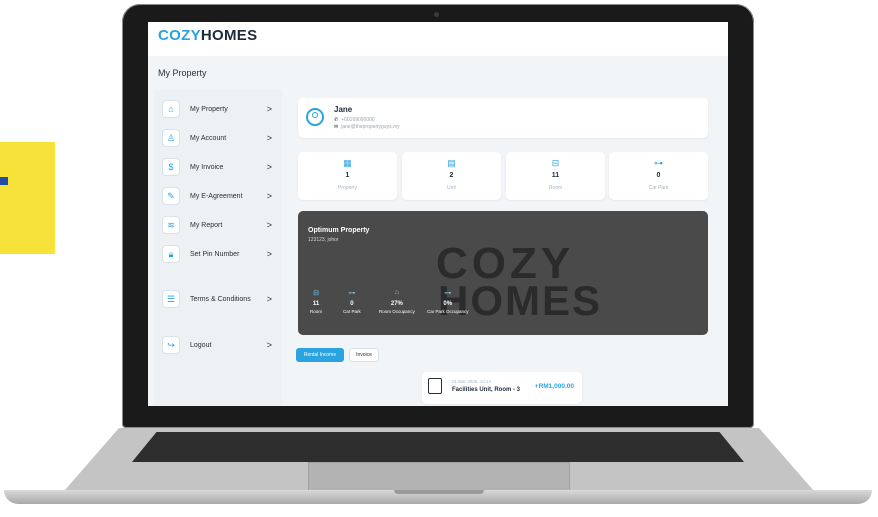 The height and width of the screenshot is (517, 878). I want to click on sidebar-item-logout: ↪ Logout >, so click(218, 345).